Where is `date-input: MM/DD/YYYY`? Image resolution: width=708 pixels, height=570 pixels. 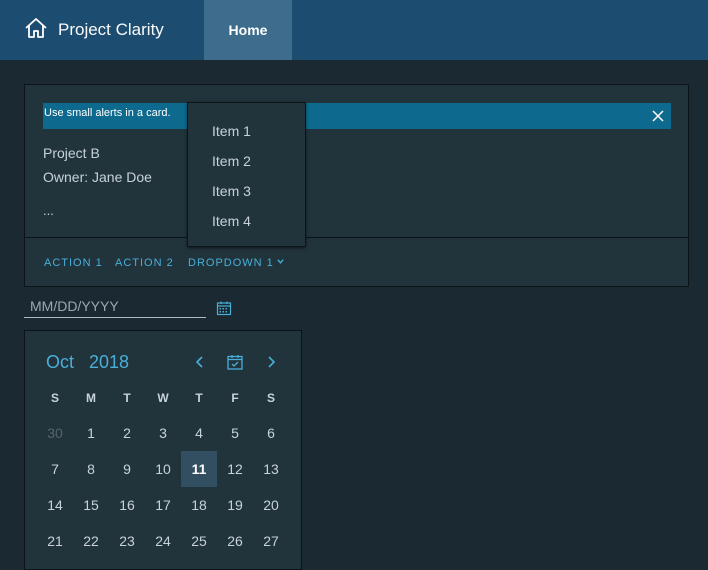 date-input: MM/DD/YYYY is located at coordinates (115, 307).